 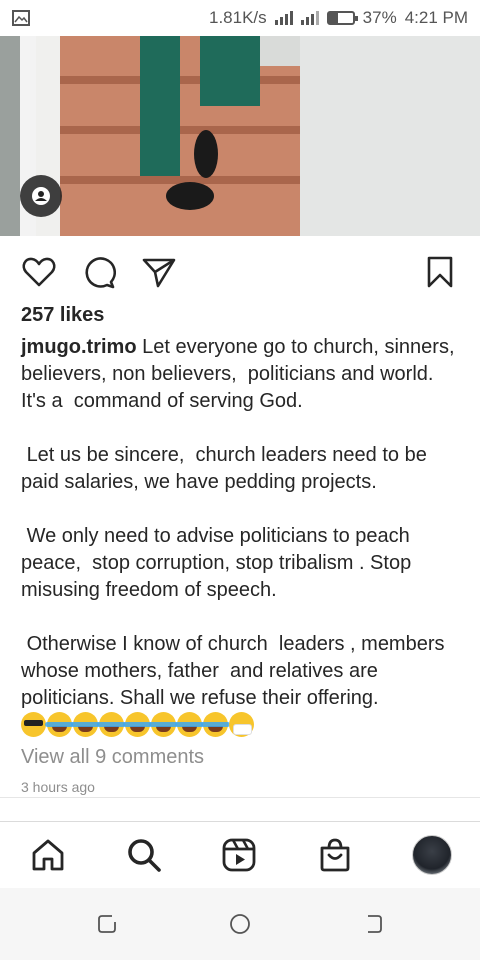 I want to click on save-button, so click(x=440, y=272).